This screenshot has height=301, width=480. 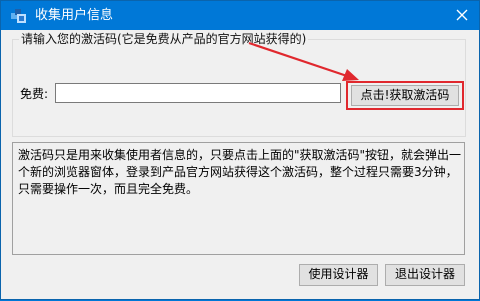 I want to click on activation-group-caption: 请输入您的激活码(它是免费从产品的官方网站获得的), so click(x=164, y=39).